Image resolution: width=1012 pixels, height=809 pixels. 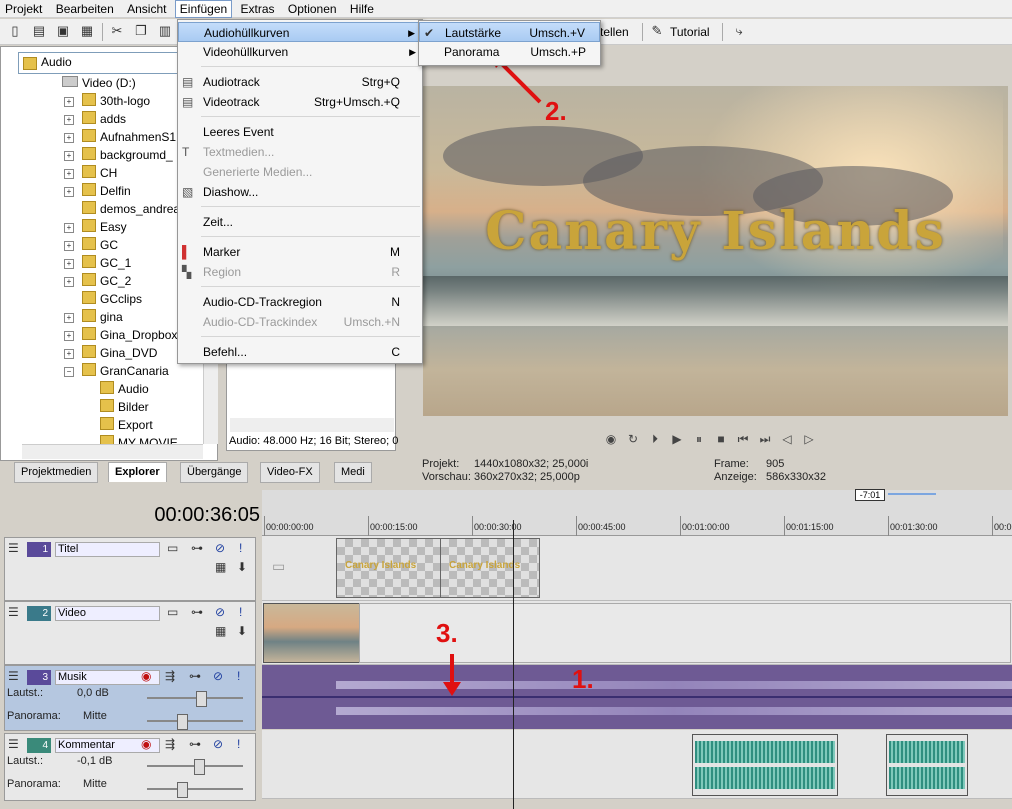 I want to click on track-header-video: ☰ 2 Video ▭ ⊶ ⊘! ▦ ⬇, so click(x=130, y=633).